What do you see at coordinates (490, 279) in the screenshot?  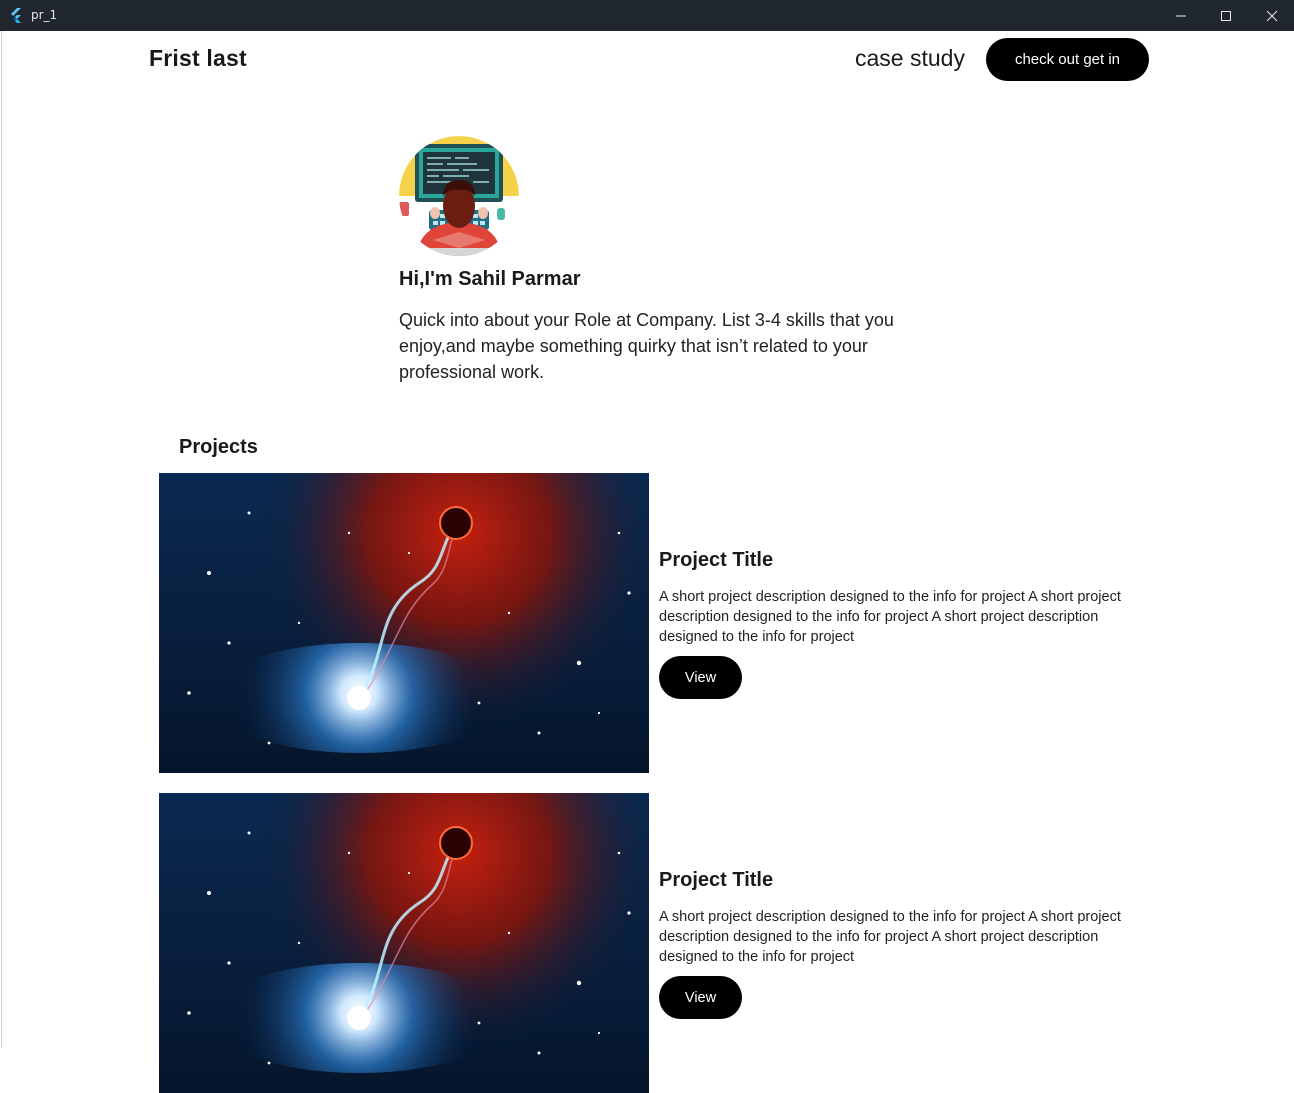 I see `hero-greeting: Hi,I'm Sahil Parmar` at bounding box center [490, 279].